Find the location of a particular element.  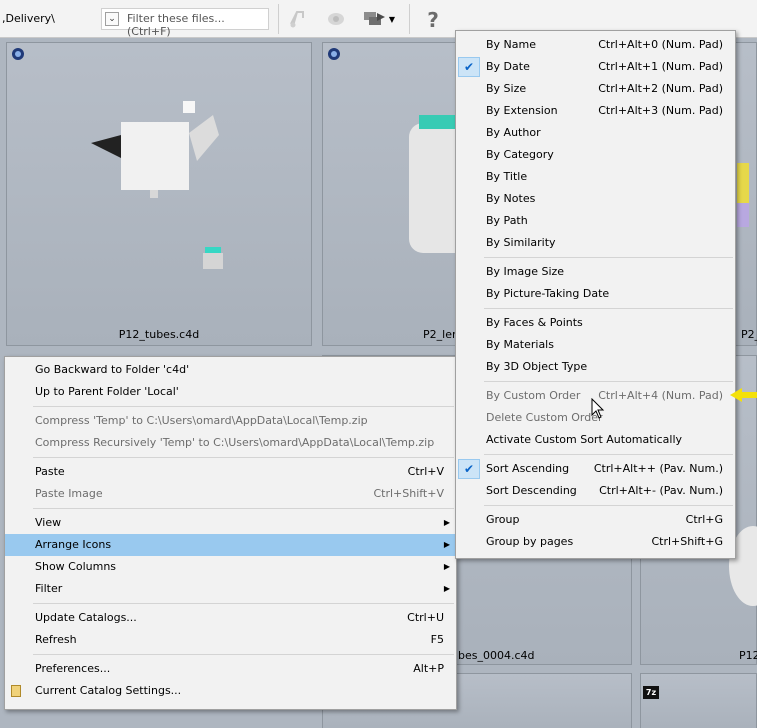

menu-item-show-columns: Show Columns ▶ is located at coordinates (230, 567).